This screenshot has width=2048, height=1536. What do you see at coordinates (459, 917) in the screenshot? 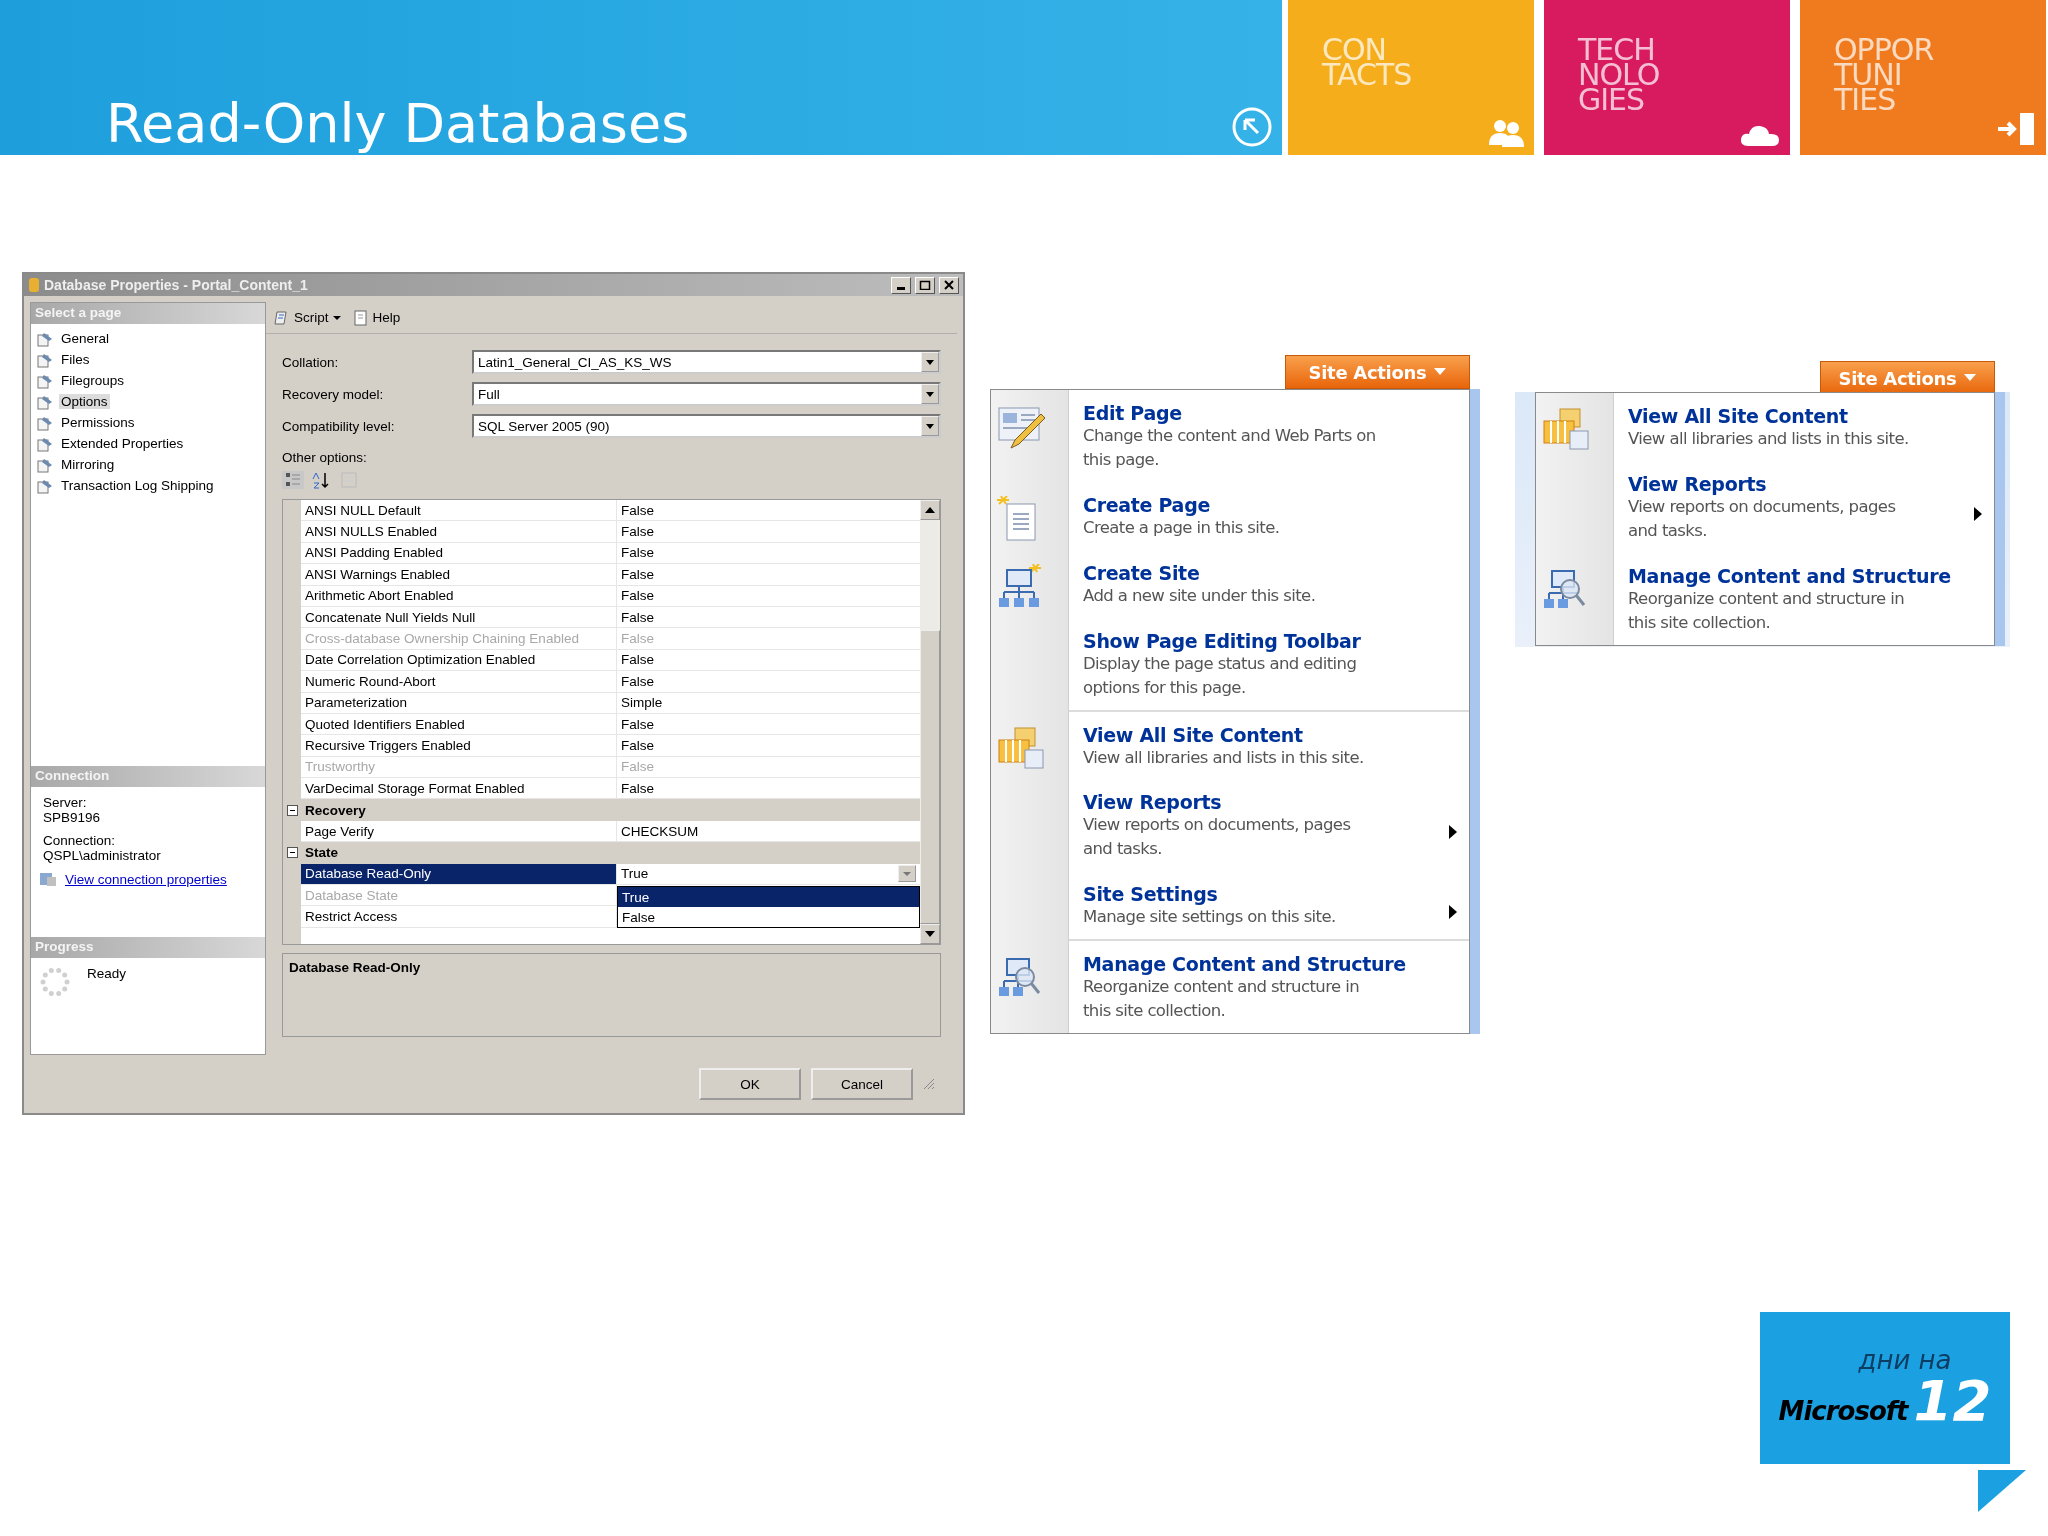
I see `property-name: Restrict Access` at bounding box center [459, 917].